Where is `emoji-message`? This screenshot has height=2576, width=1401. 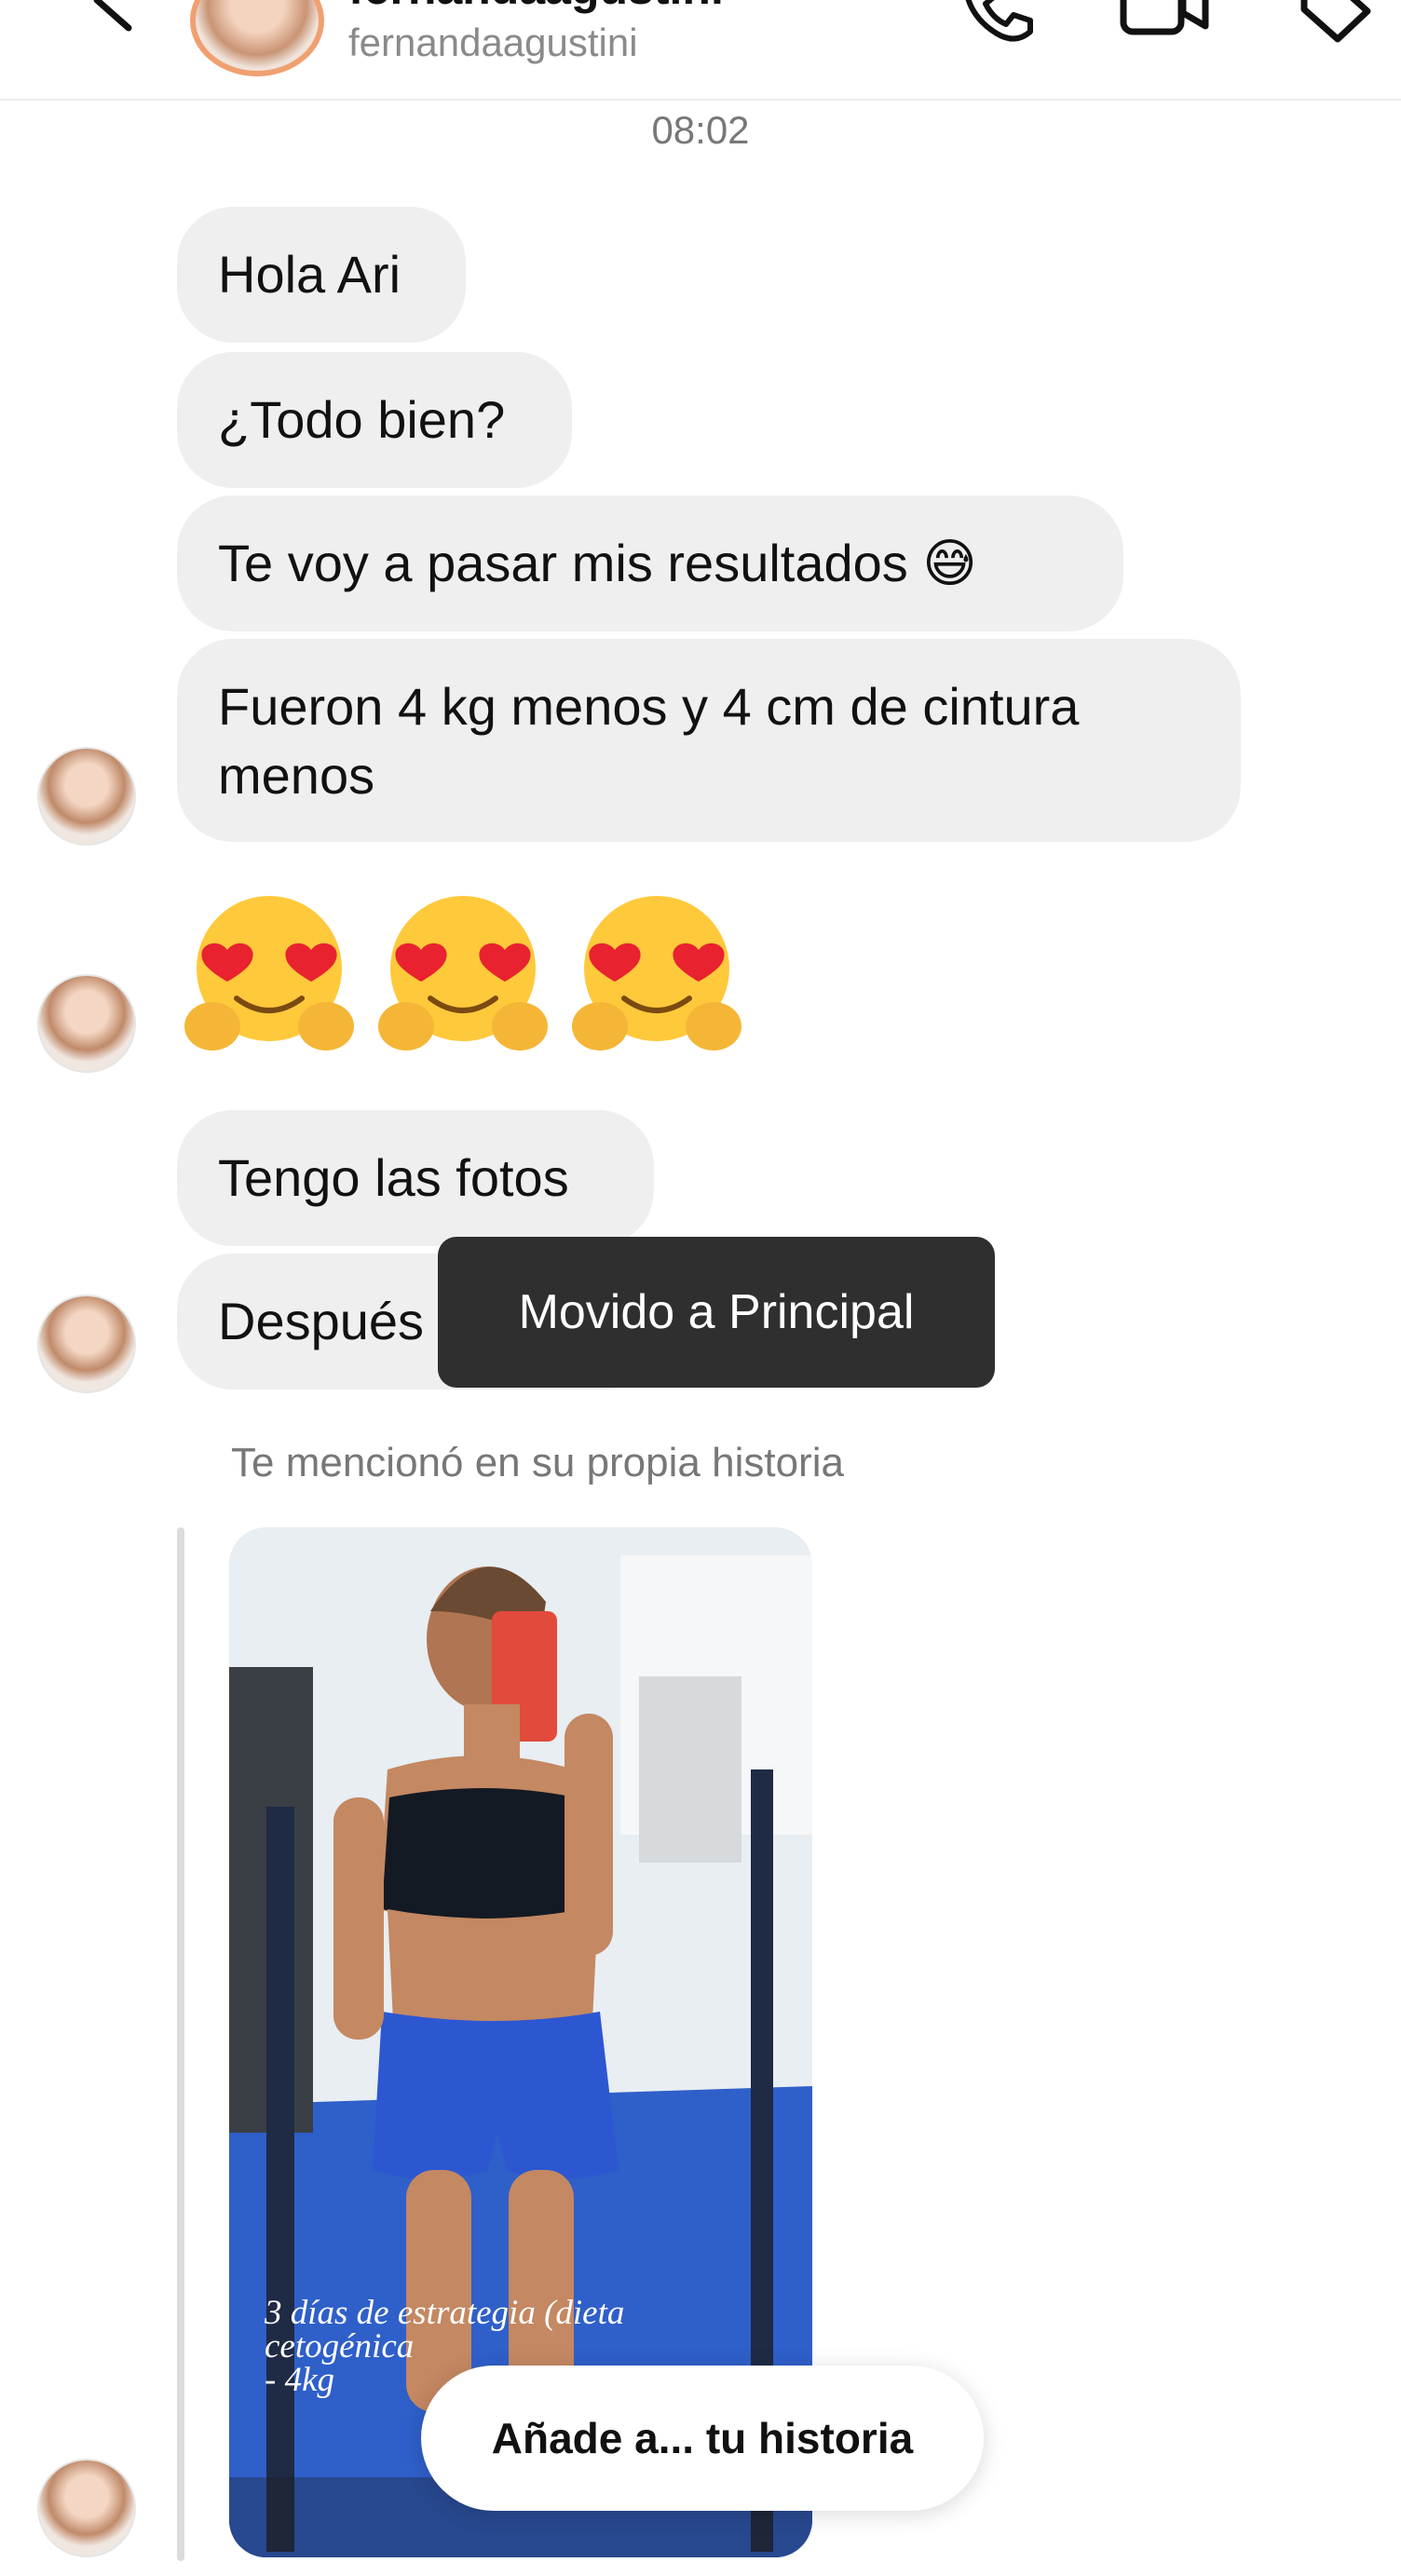 emoji-message is located at coordinates (463, 975).